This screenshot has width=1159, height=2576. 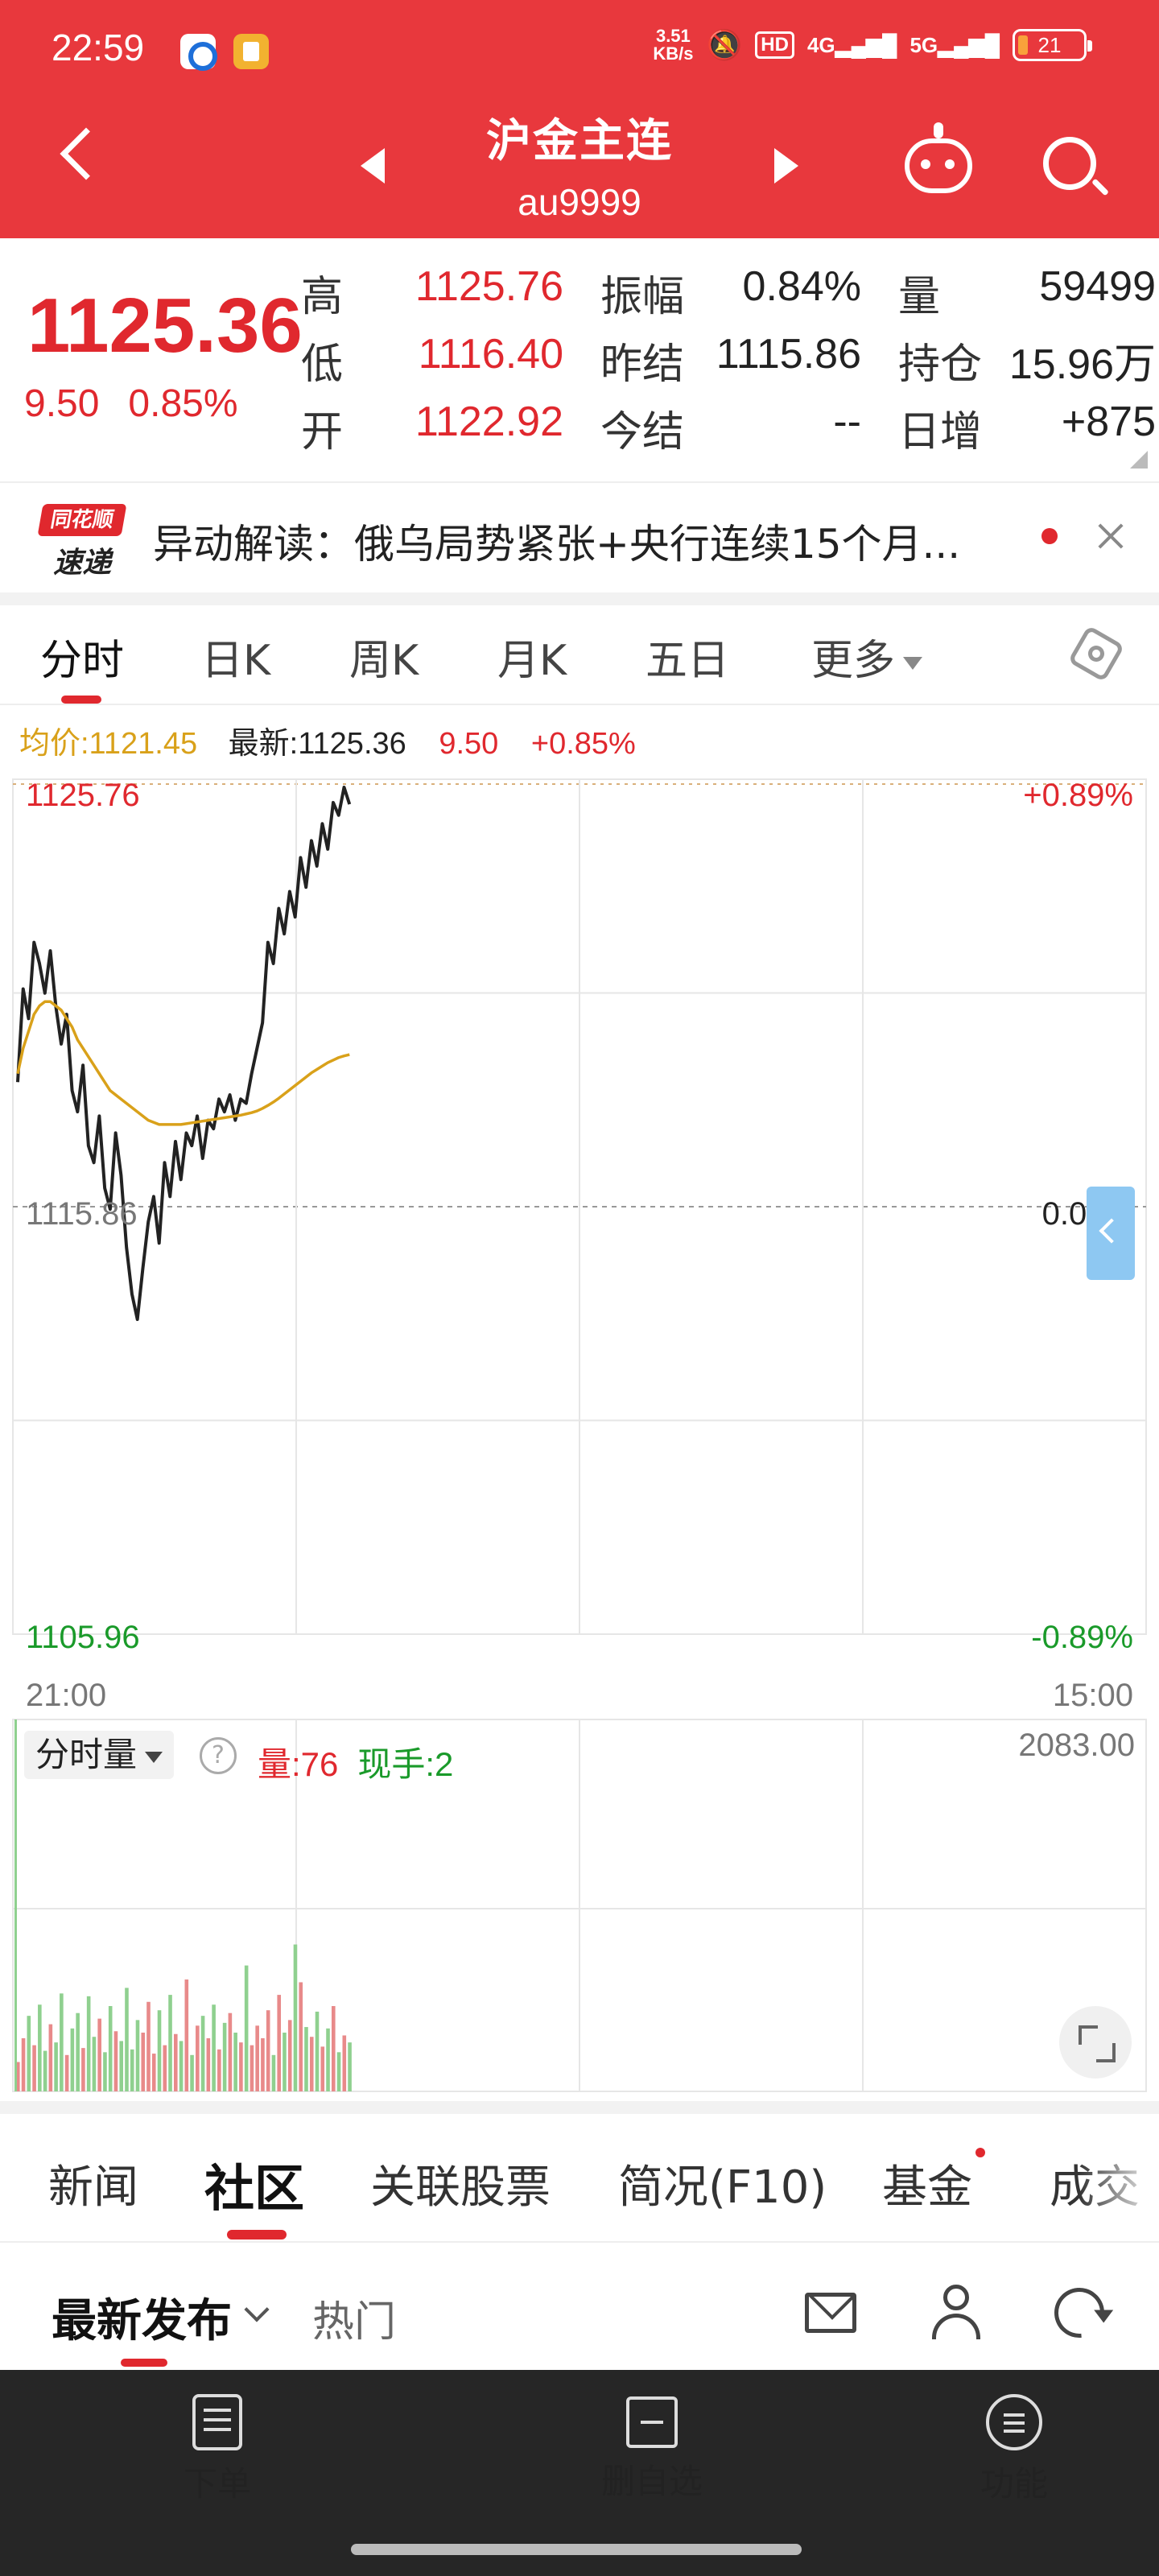 I want to click on robot-assistant-icon, so click(x=938, y=157).